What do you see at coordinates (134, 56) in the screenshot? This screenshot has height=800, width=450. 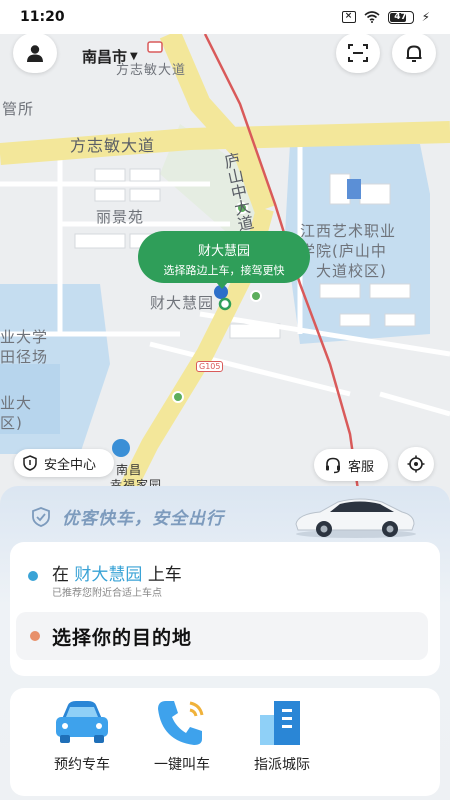 I see `caret-down-icon: ▼` at bounding box center [134, 56].